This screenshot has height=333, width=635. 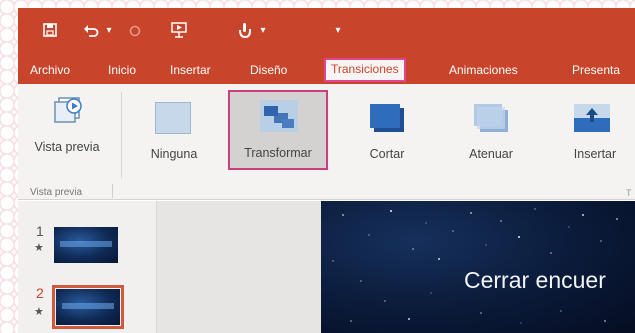 I want to click on group-label-vista-previa: Vista previa, so click(x=56, y=192).